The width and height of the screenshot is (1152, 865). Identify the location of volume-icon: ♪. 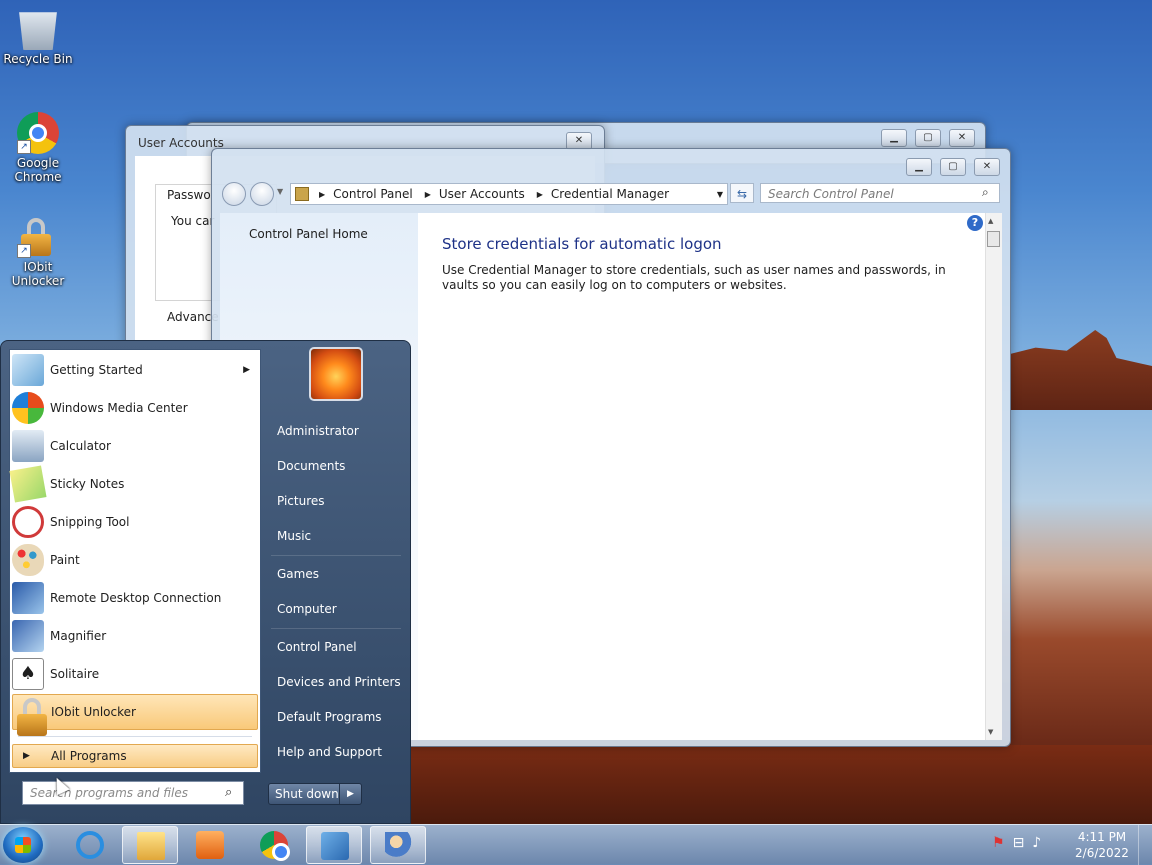
(1036, 845).